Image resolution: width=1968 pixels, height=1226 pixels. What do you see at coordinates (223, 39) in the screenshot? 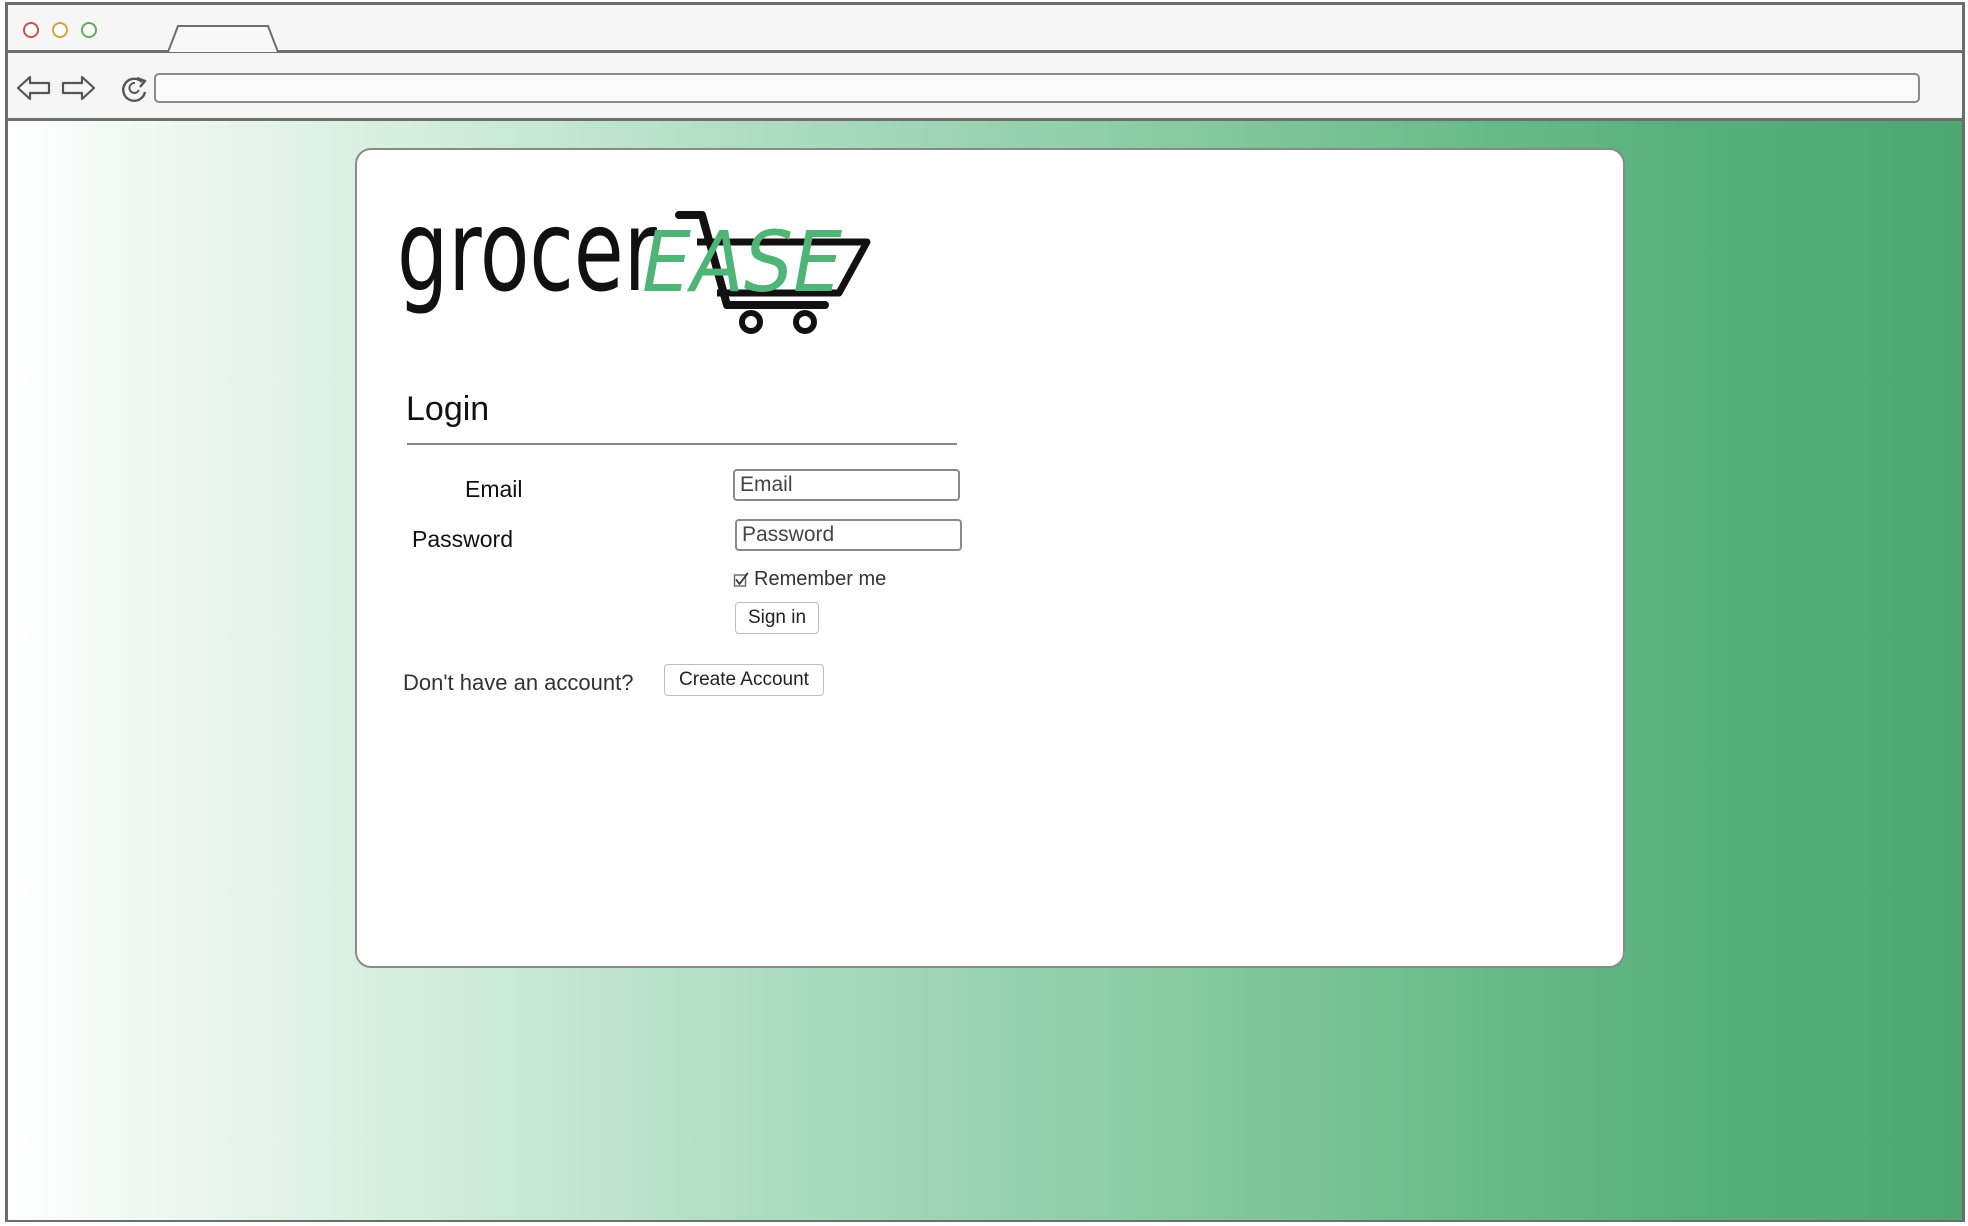
I see `browser-tab` at bounding box center [223, 39].